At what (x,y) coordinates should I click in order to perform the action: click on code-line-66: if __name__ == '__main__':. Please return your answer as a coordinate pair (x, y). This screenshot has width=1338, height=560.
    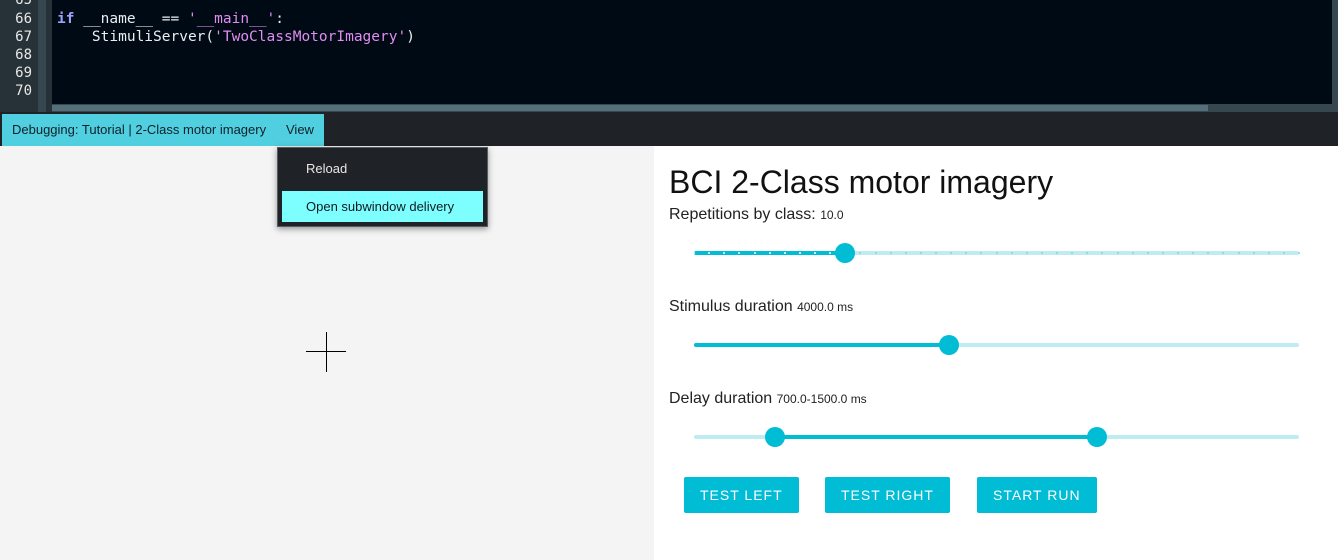
    Looking at the image, I should click on (170, 19).